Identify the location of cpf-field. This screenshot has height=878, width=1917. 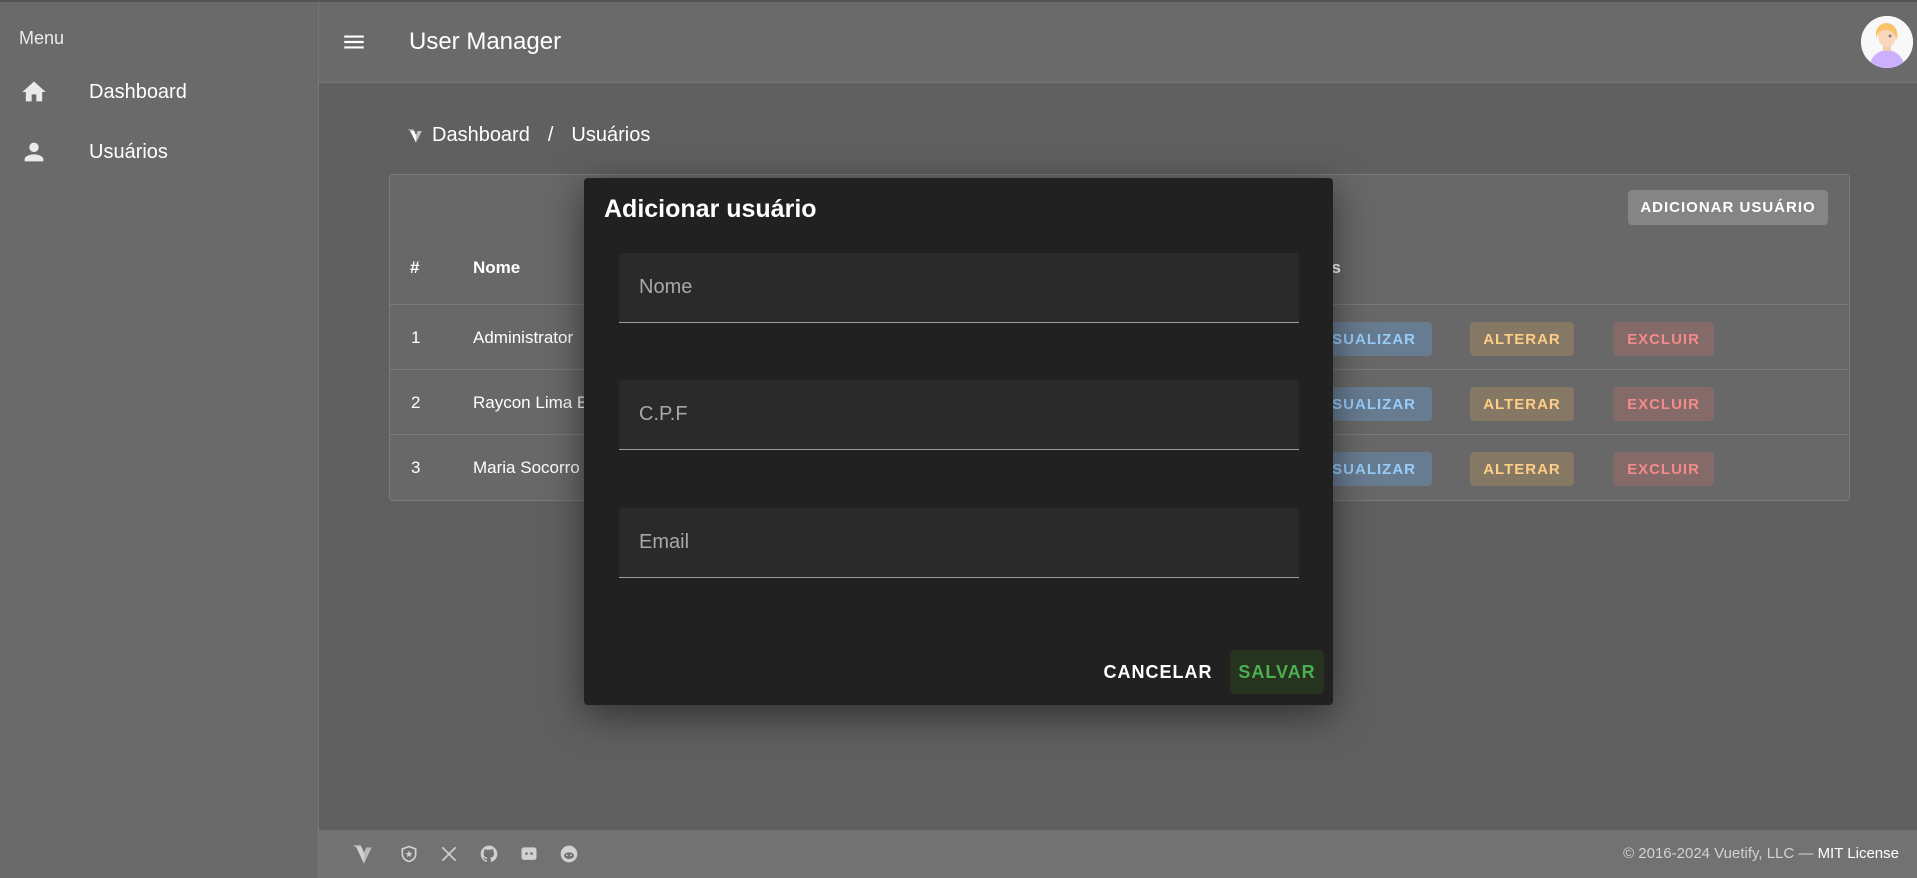
(959, 415).